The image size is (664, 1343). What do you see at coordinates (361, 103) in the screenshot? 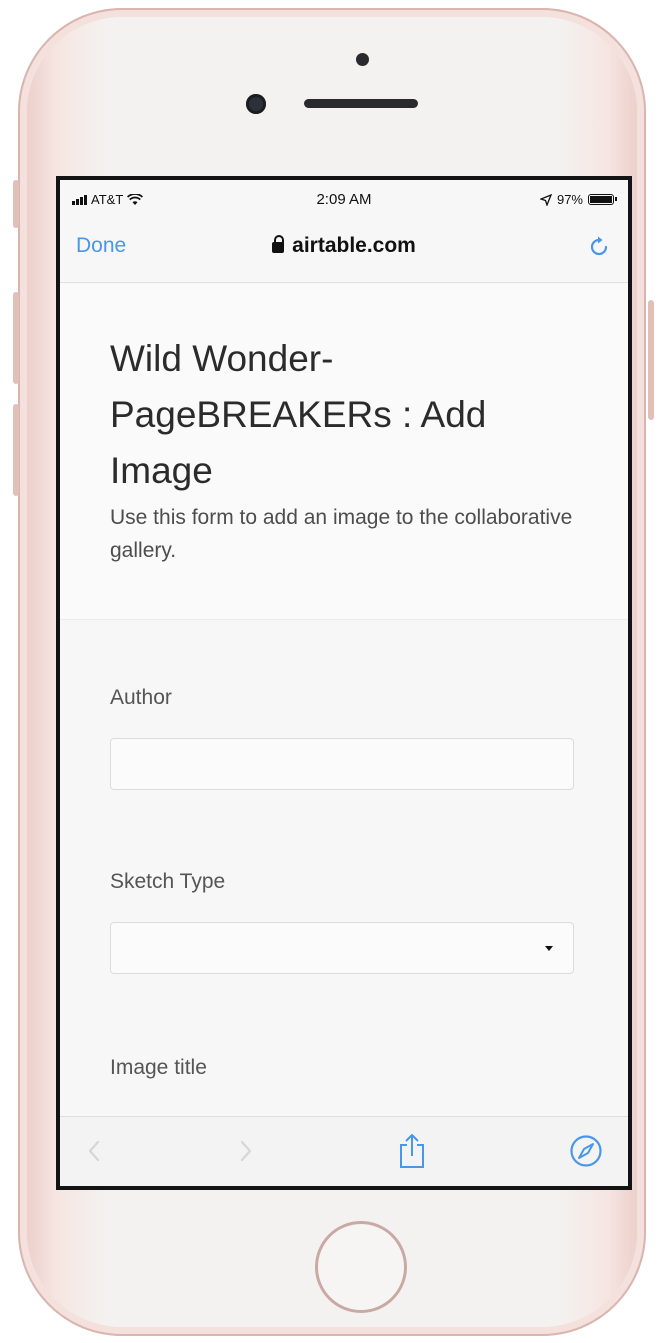
I see `earpiece-speaker` at bounding box center [361, 103].